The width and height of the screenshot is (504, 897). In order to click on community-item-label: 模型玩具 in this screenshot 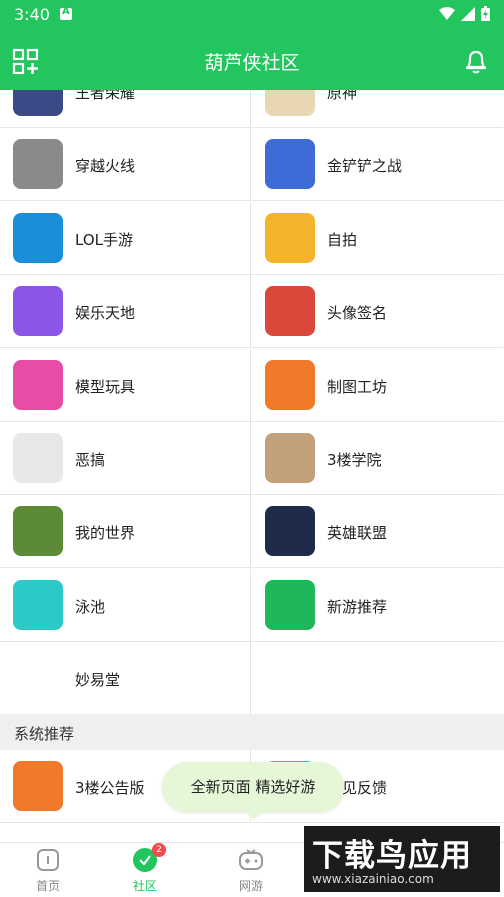, I will do `click(105, 386)`.